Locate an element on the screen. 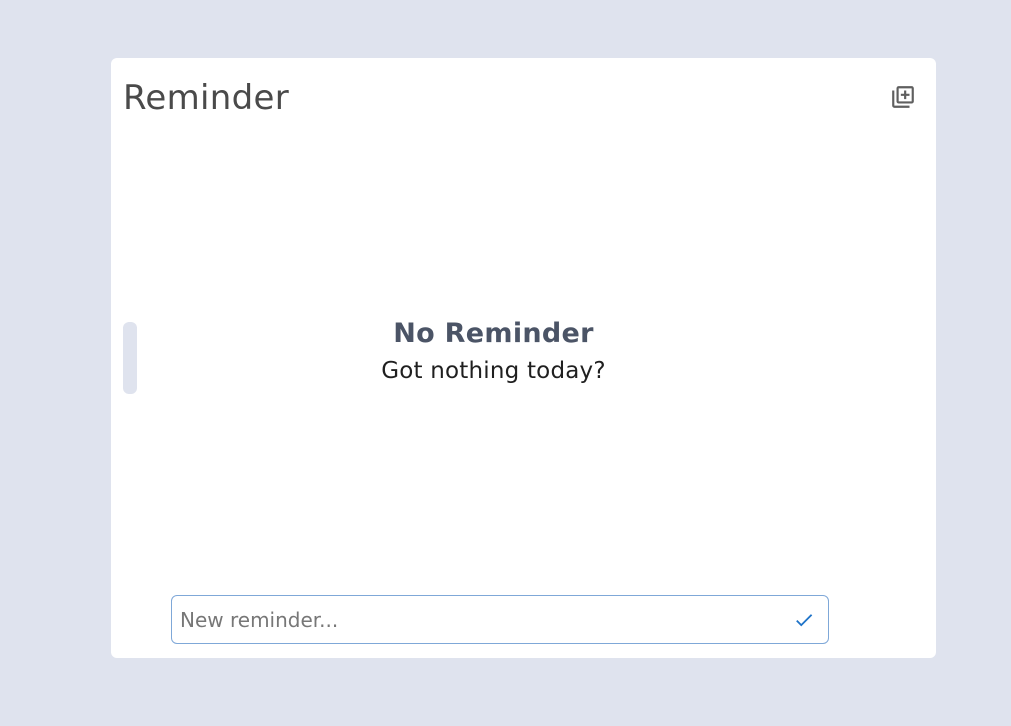  empty-state: No Reminder Got nothing today? is located at coordinates (523, 351).